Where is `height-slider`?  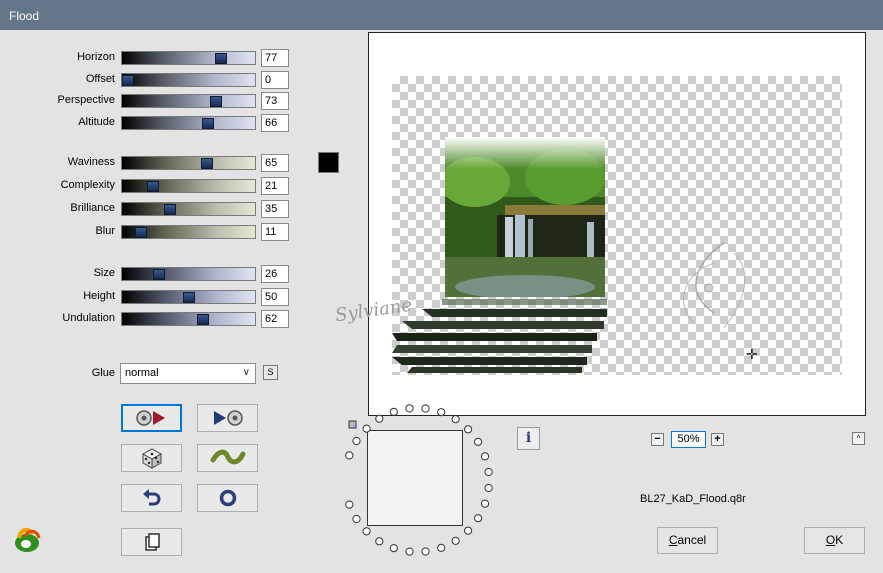 height-slider is located at coordinates (188, 297).